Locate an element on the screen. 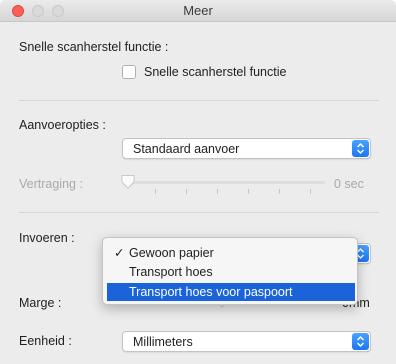  menu-item-passport-carrier-sheet: Transport hoes voor paspoort is located at coordinates (231, 292).